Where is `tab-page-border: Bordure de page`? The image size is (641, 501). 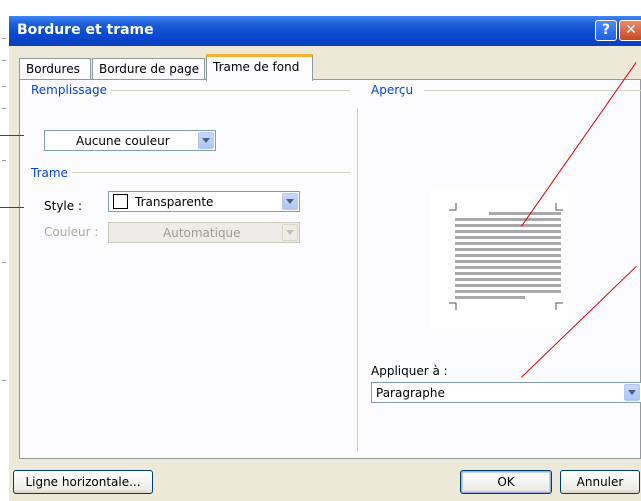
tab-page-border: Bordure de page is located at coordinates (148, 69).